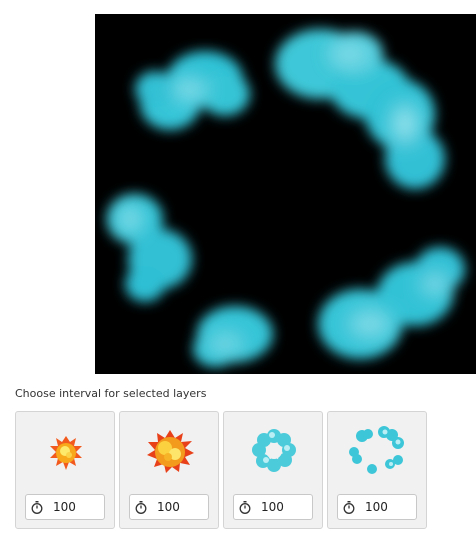  What do you see at coordinates (111, 393) in the screenshot?
I see `interval-caption: Choose interval for selected layers` at bounding box center [111, 393].